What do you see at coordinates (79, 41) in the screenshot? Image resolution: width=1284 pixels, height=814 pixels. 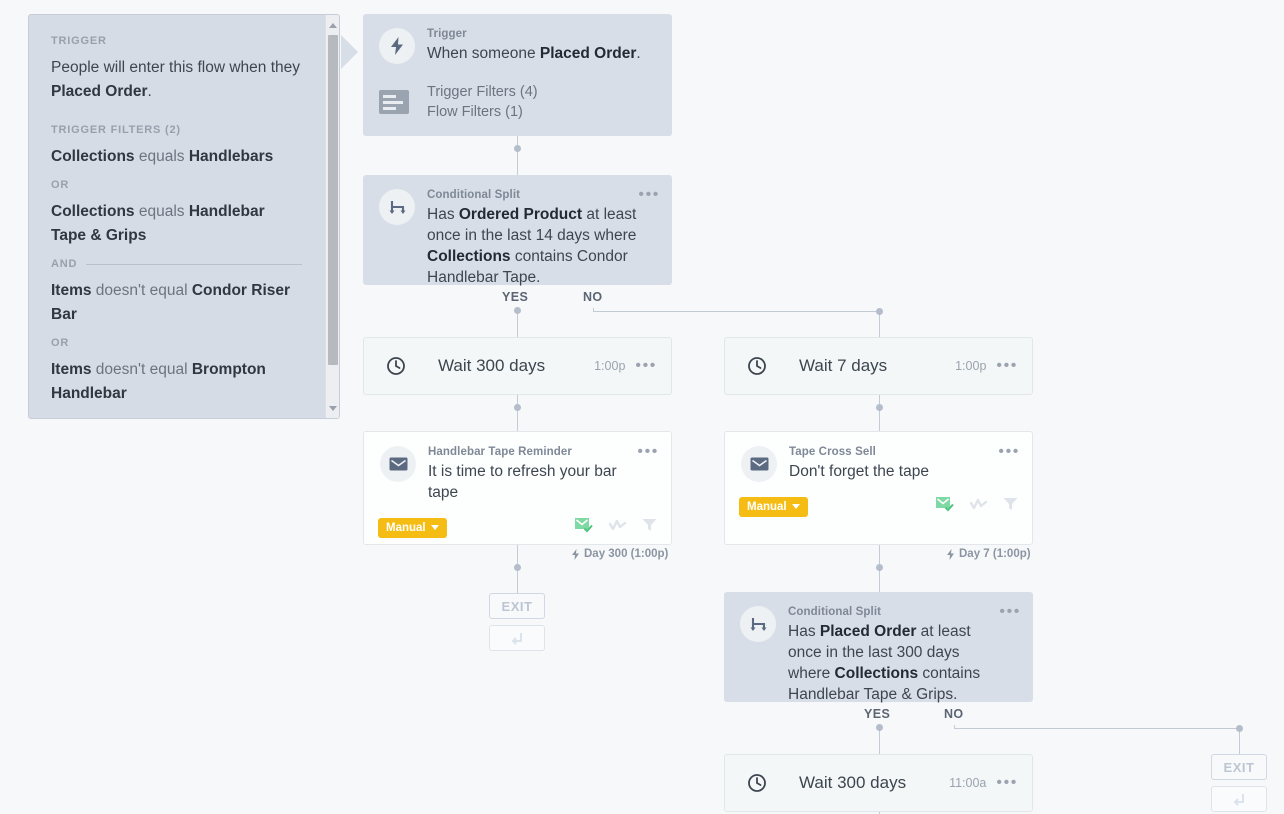 I see `trigger-section-label: TRIGGER` at bounding box center [79, 41].